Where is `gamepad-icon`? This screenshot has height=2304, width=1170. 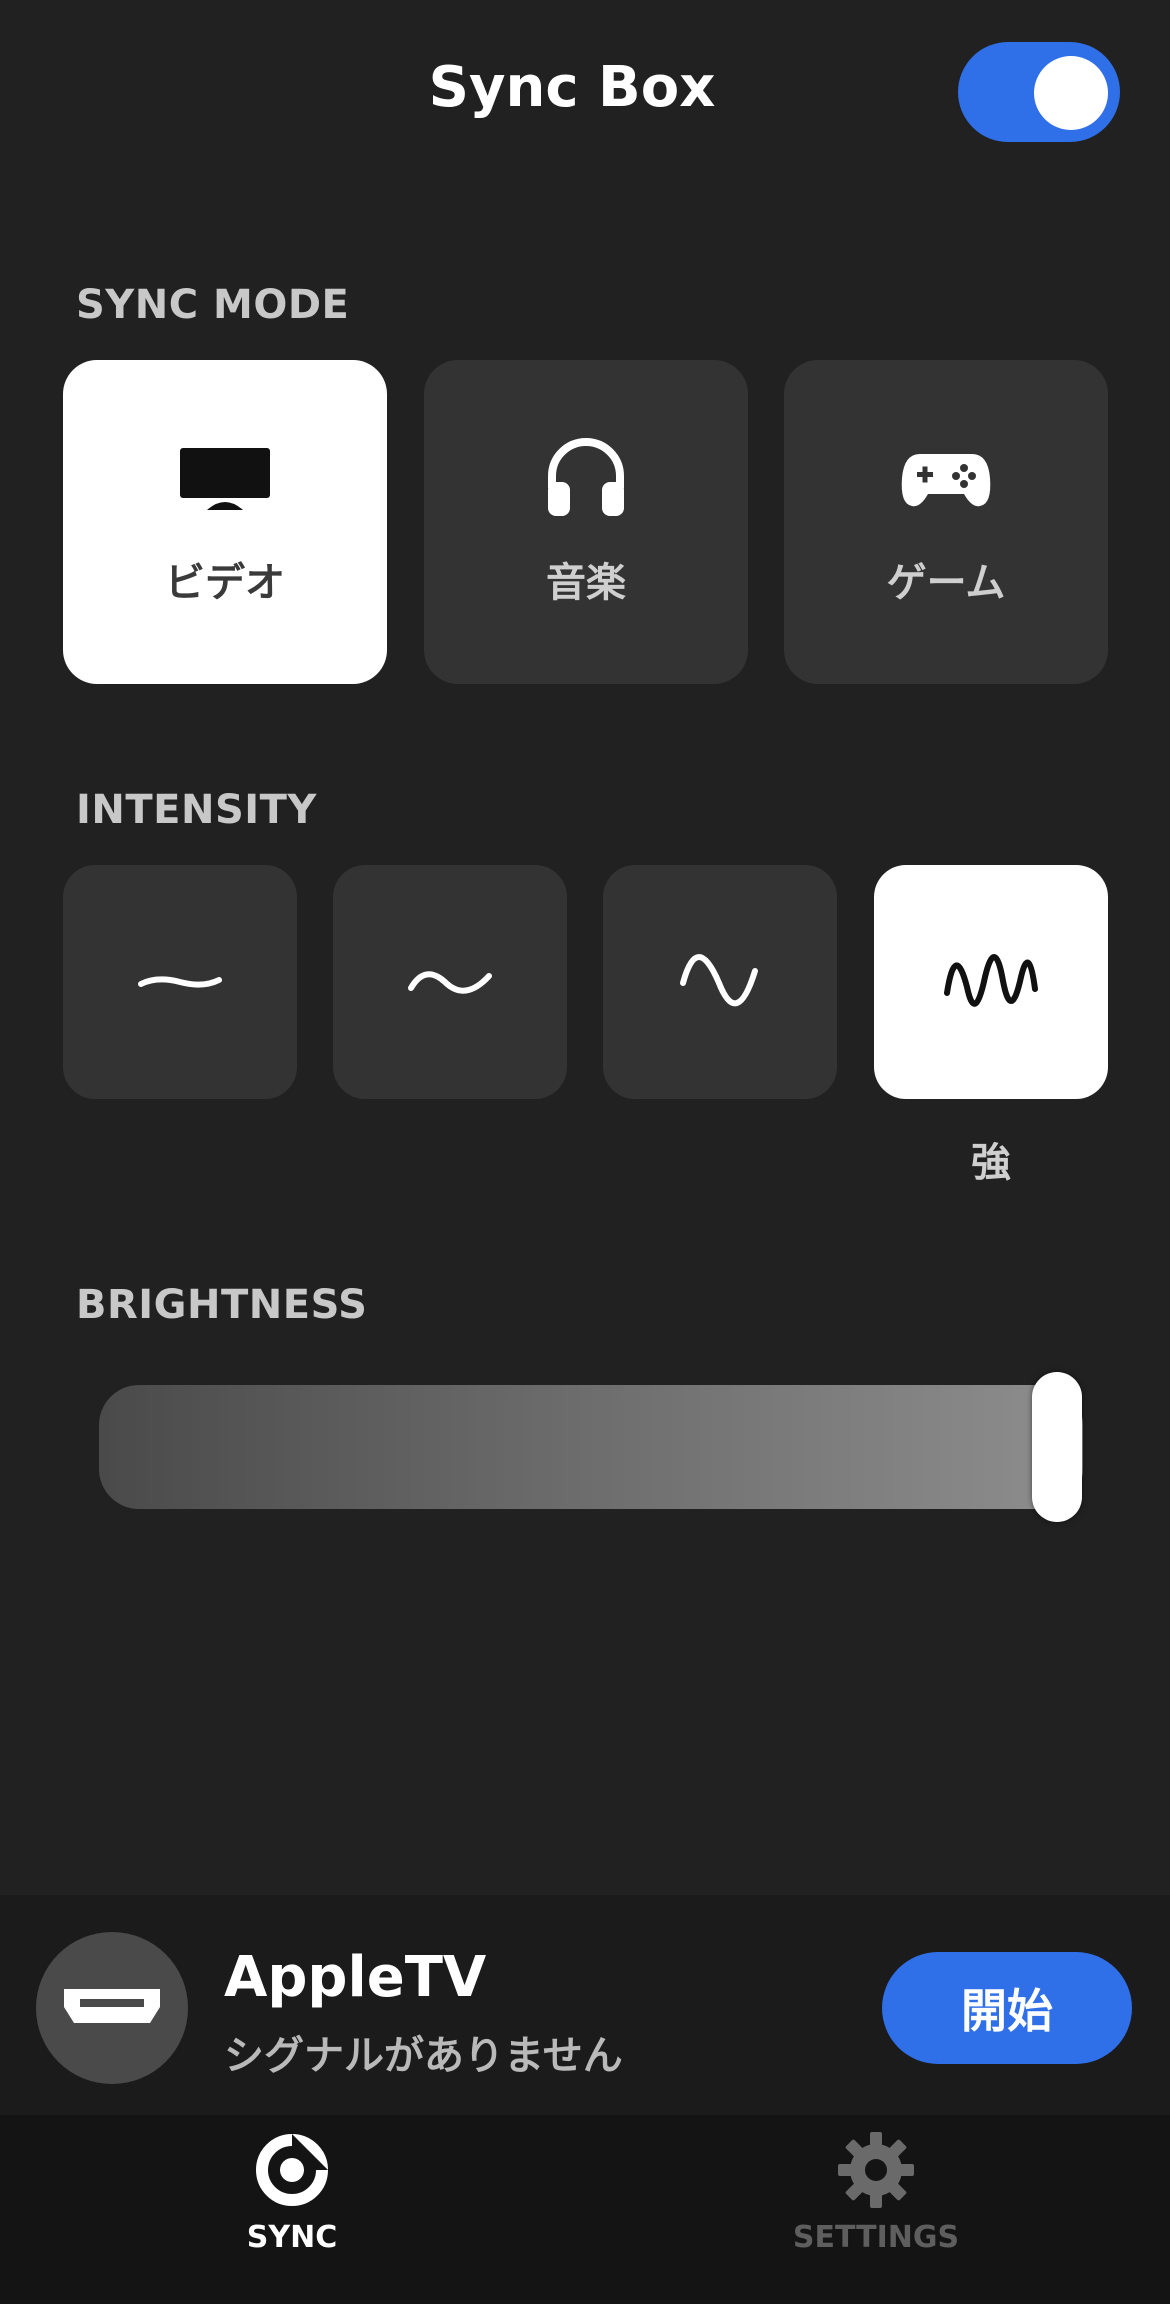 gamepad-icon is located at coordinates (946, 480).